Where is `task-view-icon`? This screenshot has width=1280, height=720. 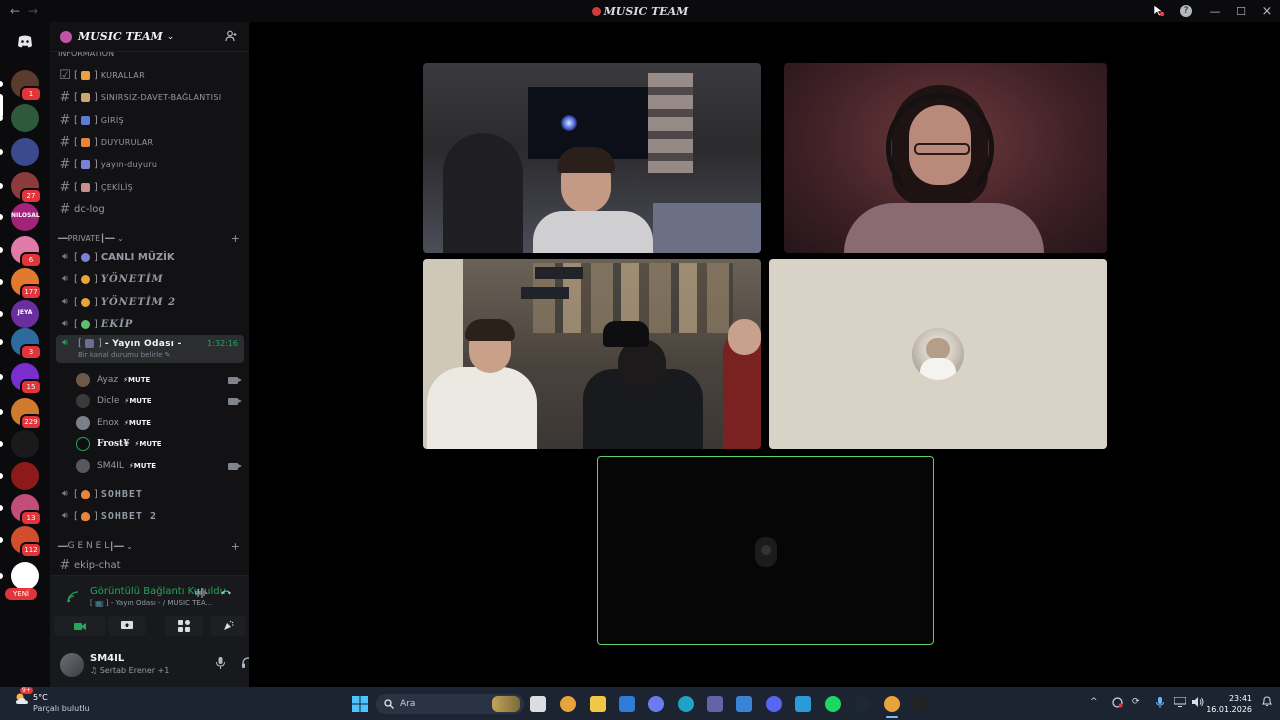 task-view-icon is located at coordinates (538, 704).